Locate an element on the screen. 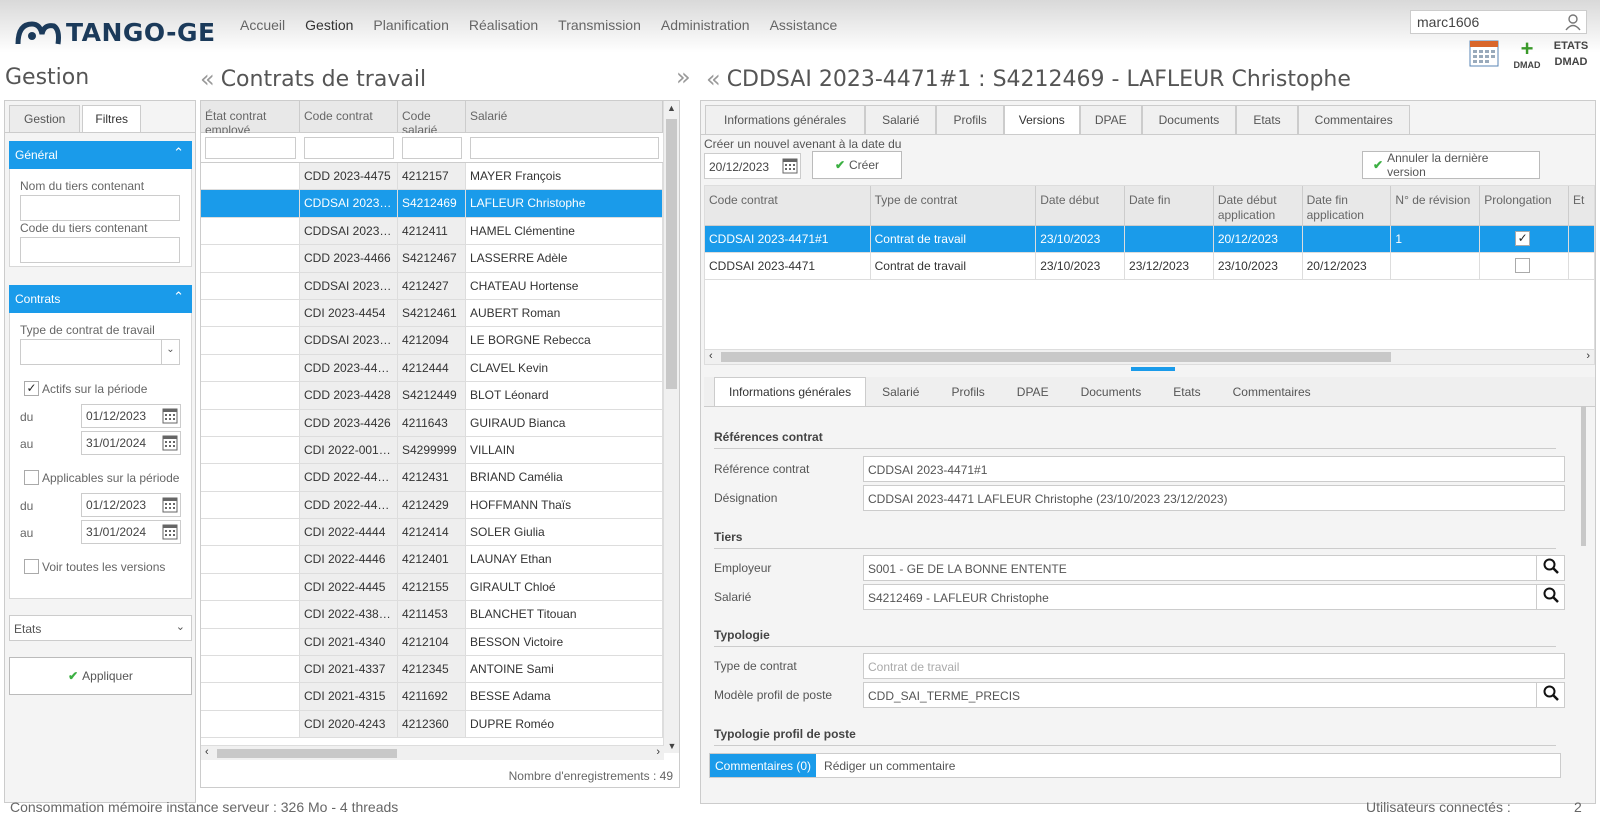 This screenshot has width=1600, height=838. form-vscrollbar is located at coordinates (1583, 476).